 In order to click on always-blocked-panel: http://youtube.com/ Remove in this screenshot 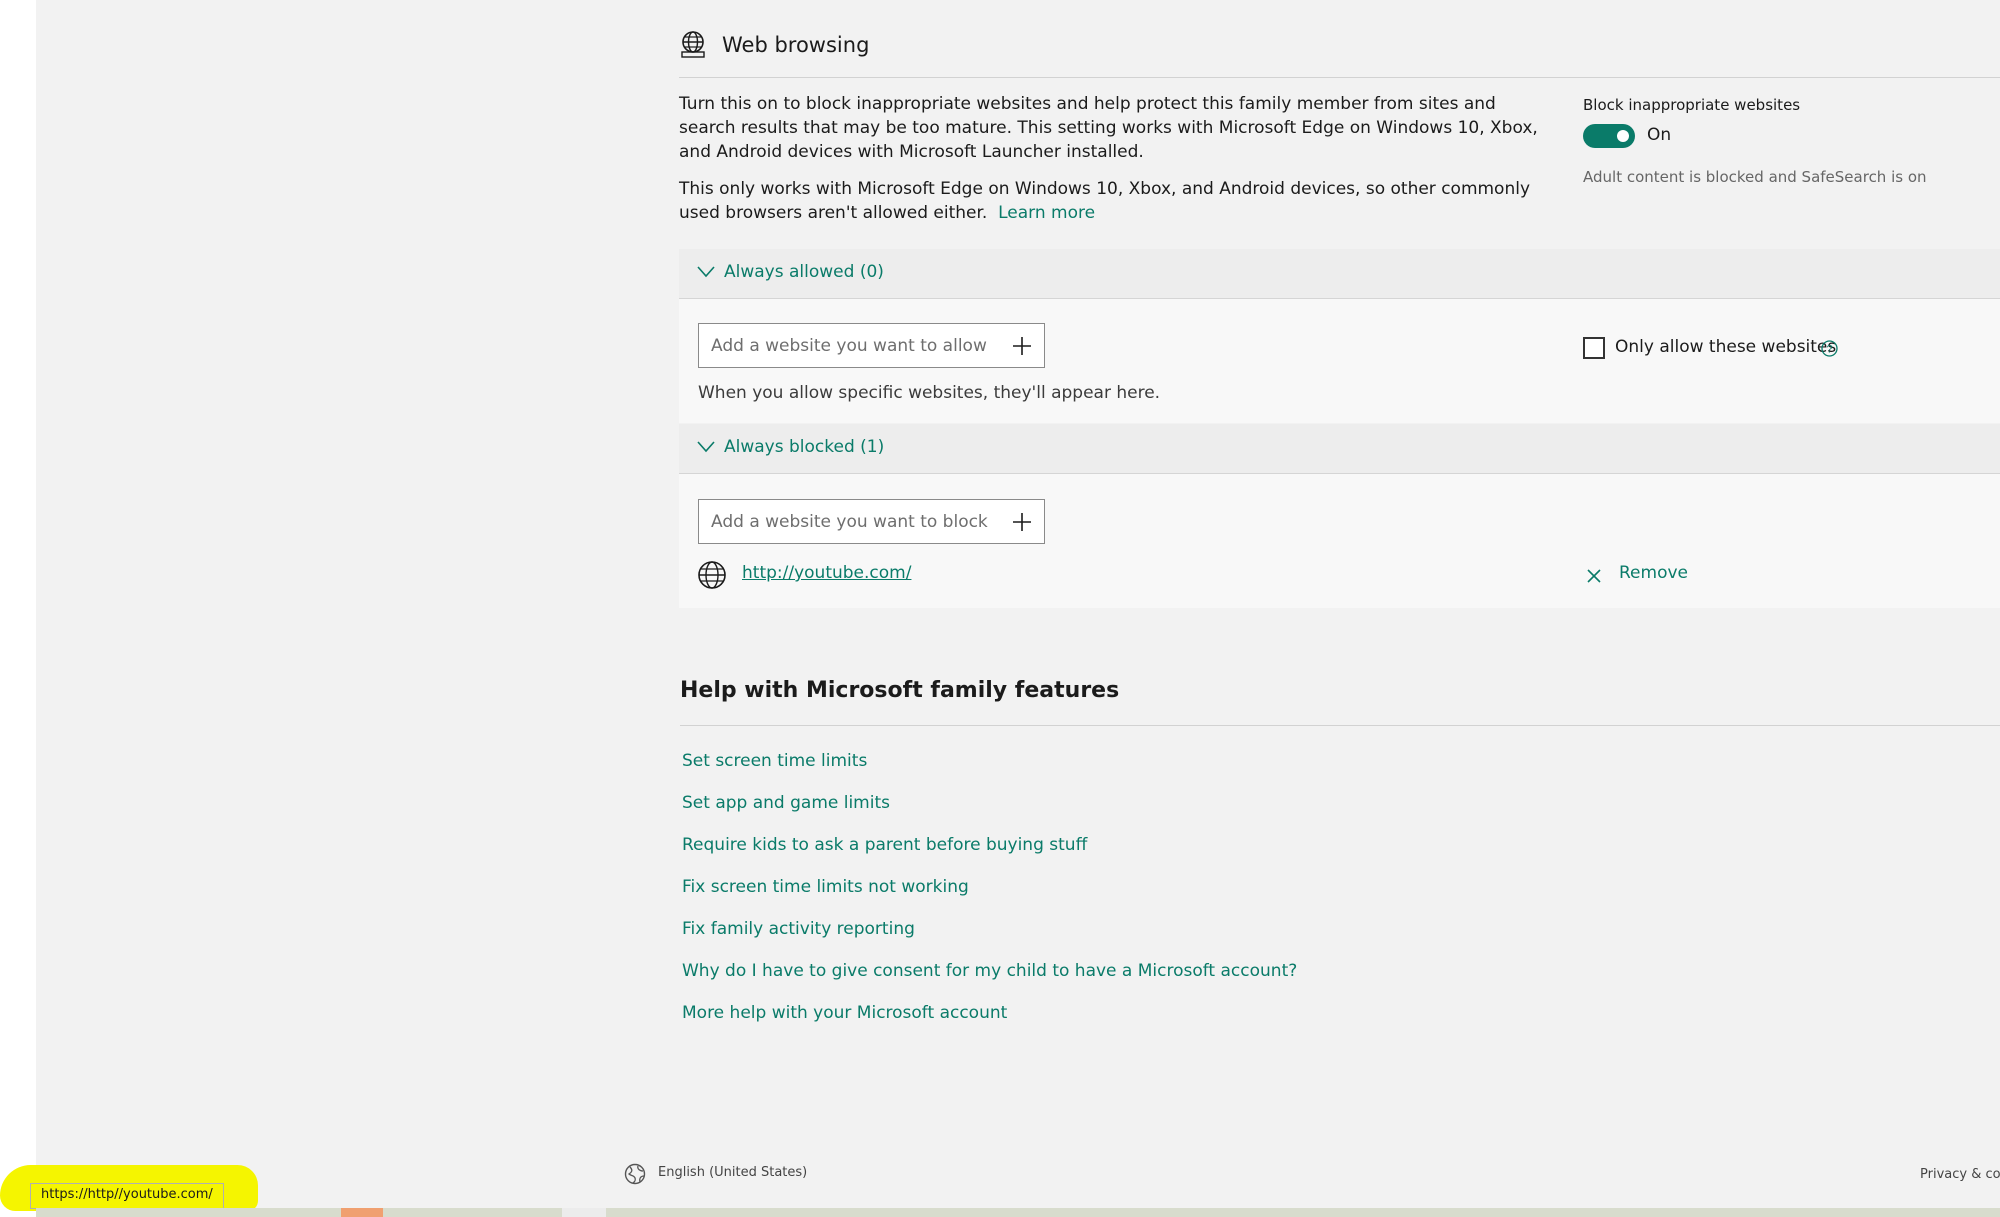, I will do `click(1339, 541)`.